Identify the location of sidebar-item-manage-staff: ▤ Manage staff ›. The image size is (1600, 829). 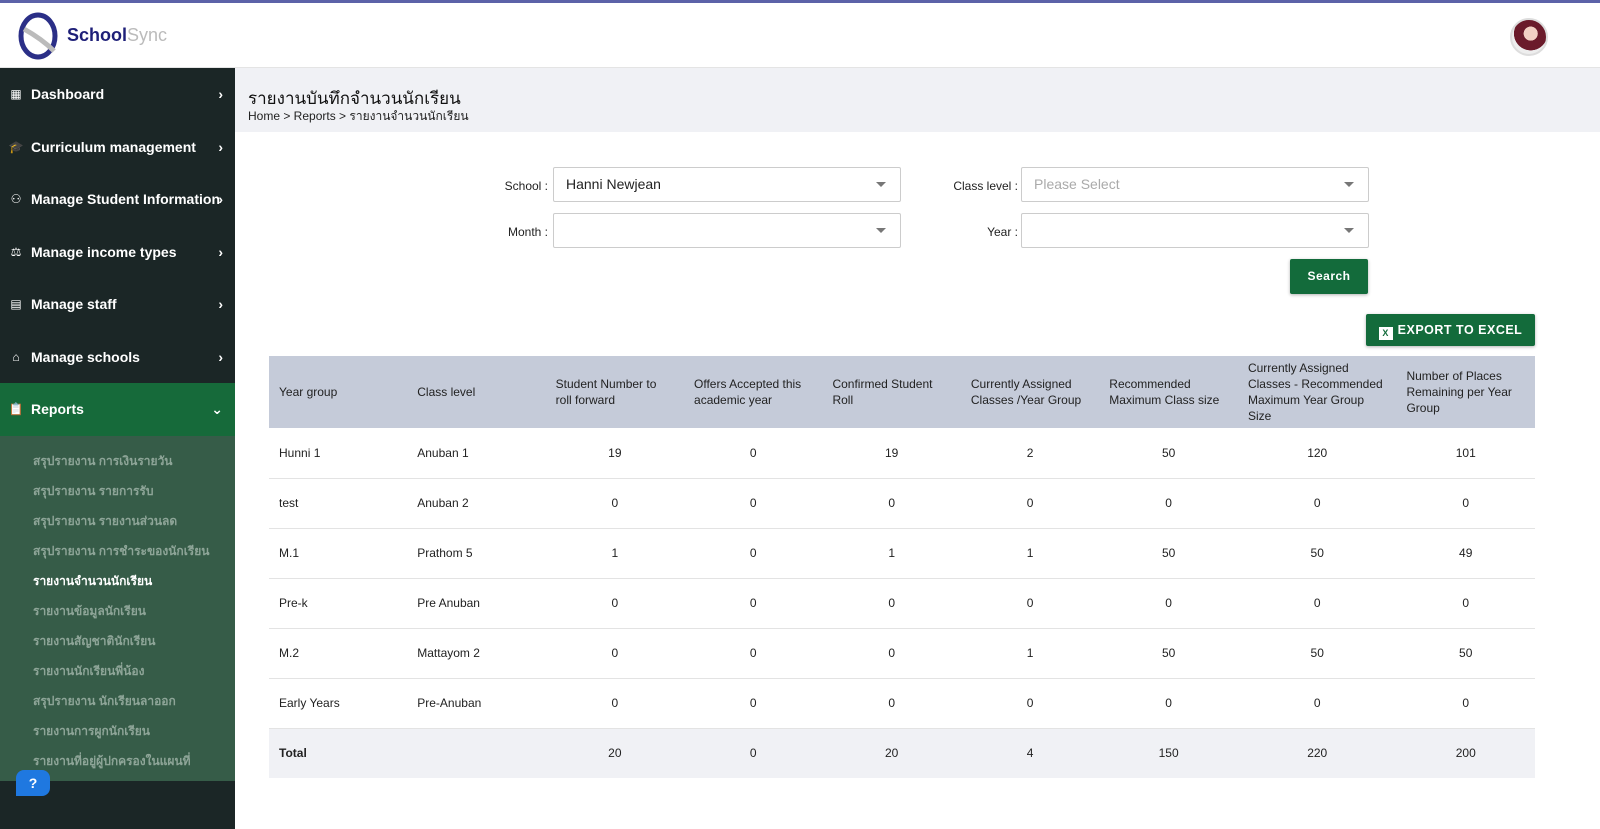
(117, 304).